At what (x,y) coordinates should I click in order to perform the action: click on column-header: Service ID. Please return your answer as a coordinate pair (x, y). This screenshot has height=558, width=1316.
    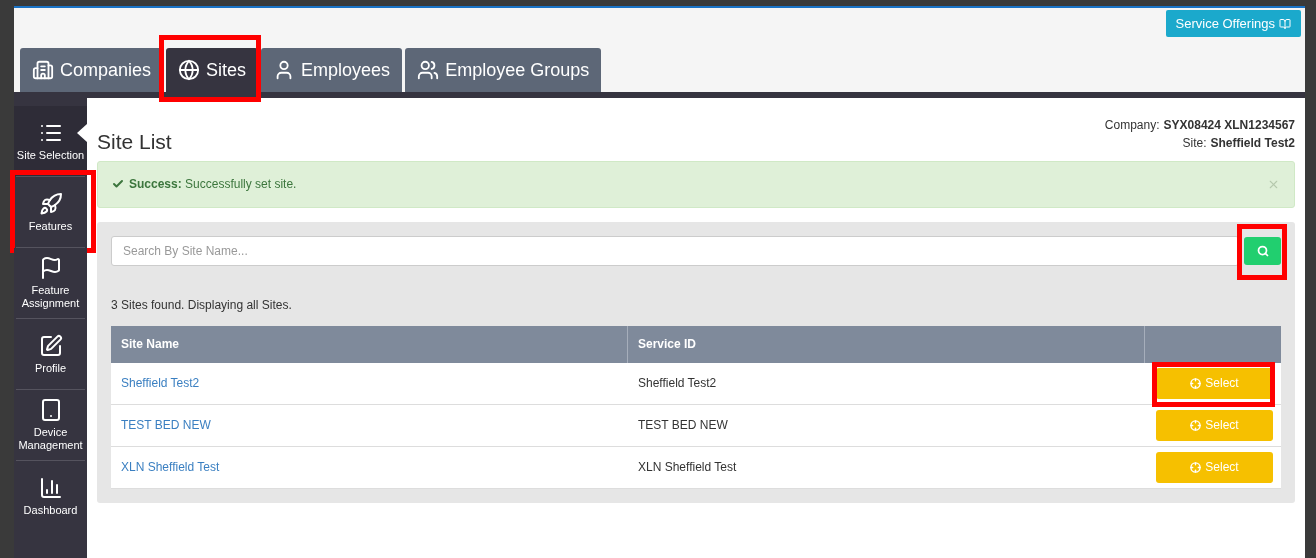
    Looking at the image, I should click on (886, 344).